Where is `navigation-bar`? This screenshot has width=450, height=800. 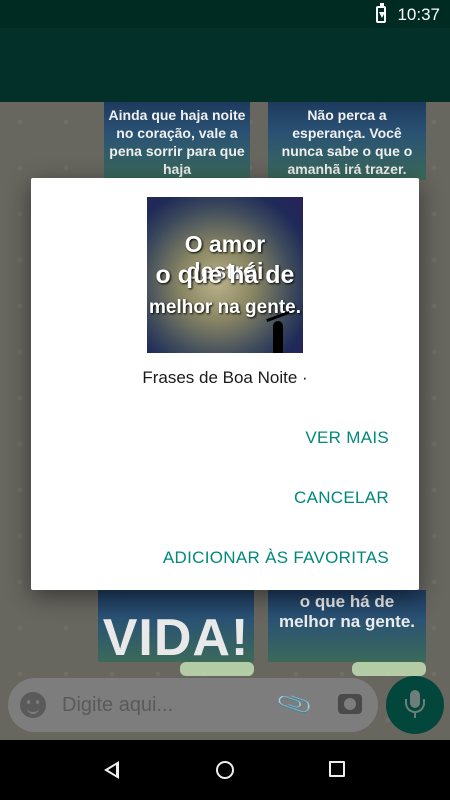 navigation-bar is located at coordinates (225, 770).